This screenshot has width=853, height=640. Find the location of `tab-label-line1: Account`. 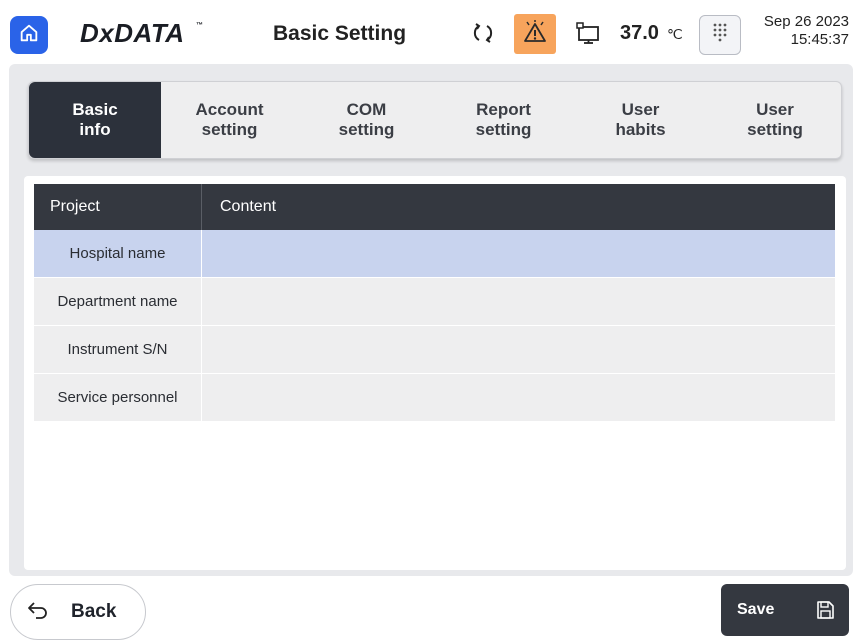

tab-label-line1: Account is located at coordinates (229, 109).